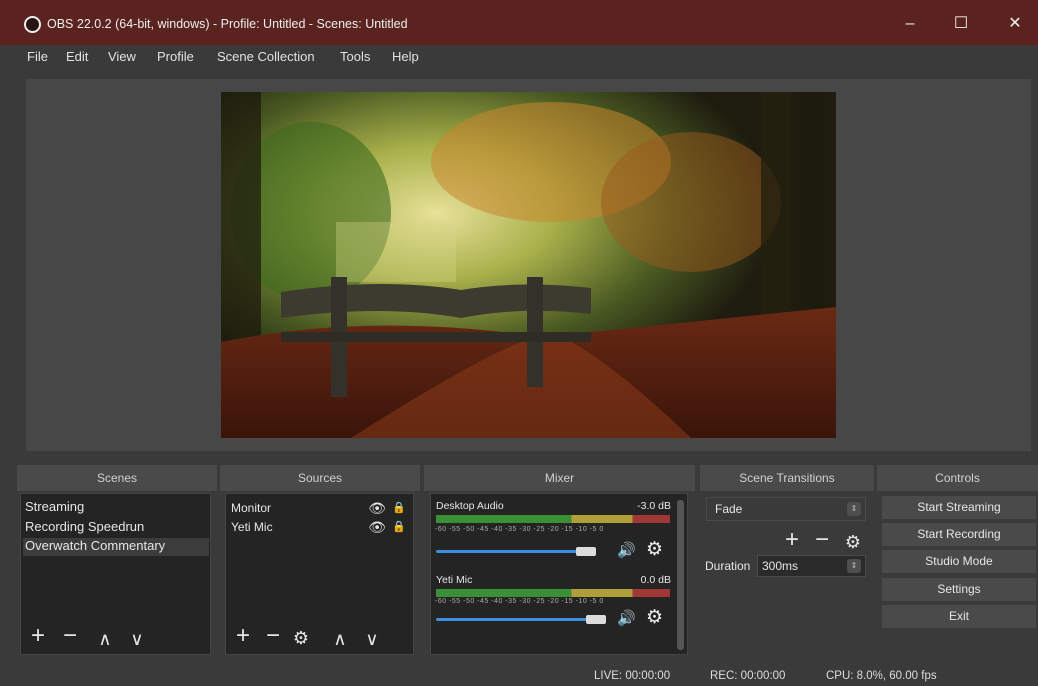 This screenshot has width=1038, height=686. Describe the element at coordinates (355, 56) in the screenshot. I see `menu-tools: Tools` at that location.